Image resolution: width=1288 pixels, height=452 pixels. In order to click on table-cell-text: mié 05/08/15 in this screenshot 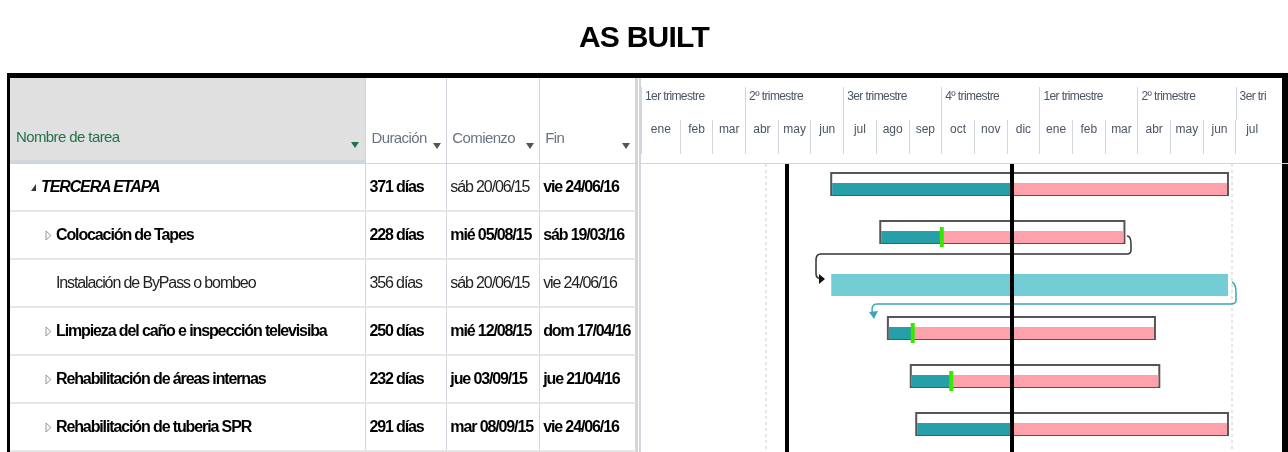, I will do `click(491, 235)`.